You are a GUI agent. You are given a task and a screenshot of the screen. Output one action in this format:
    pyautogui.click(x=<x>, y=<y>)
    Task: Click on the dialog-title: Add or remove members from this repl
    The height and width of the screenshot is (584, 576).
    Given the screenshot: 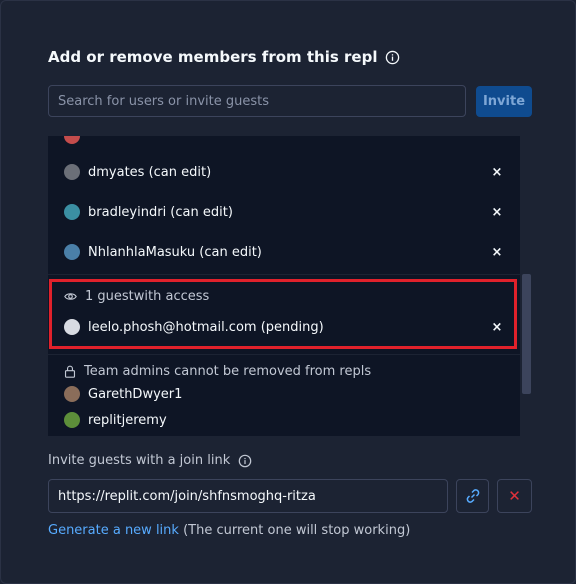 What is the action you would take?
    pyautogui.click(x=224, y=57)
    